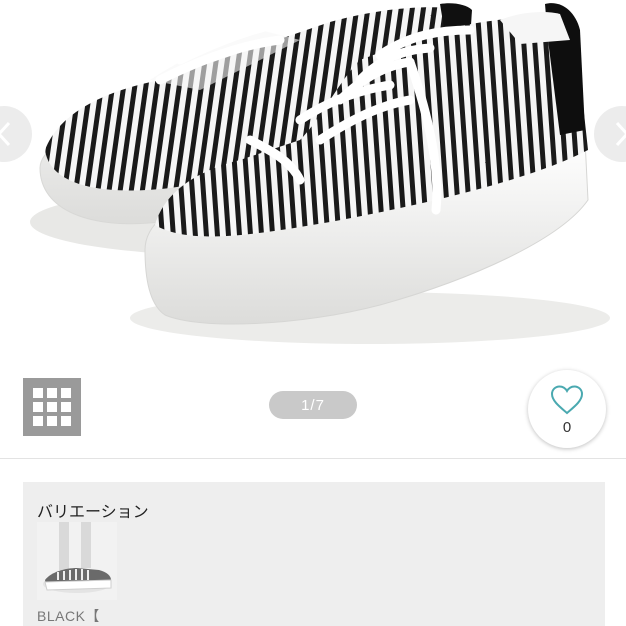  I want to click on variation-title: バリエーション, so click(93, 511).